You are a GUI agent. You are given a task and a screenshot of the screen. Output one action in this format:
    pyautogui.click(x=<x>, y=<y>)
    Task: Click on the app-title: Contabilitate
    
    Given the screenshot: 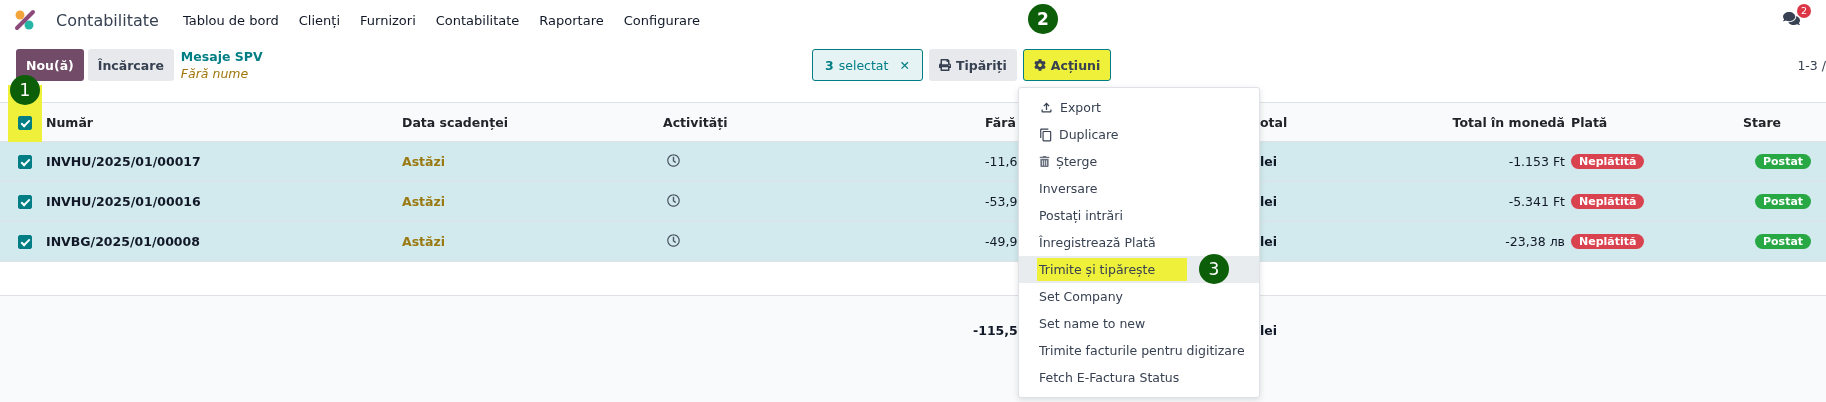 What is the action you would take?
    pyautogui.click(x=107, y=20)
    